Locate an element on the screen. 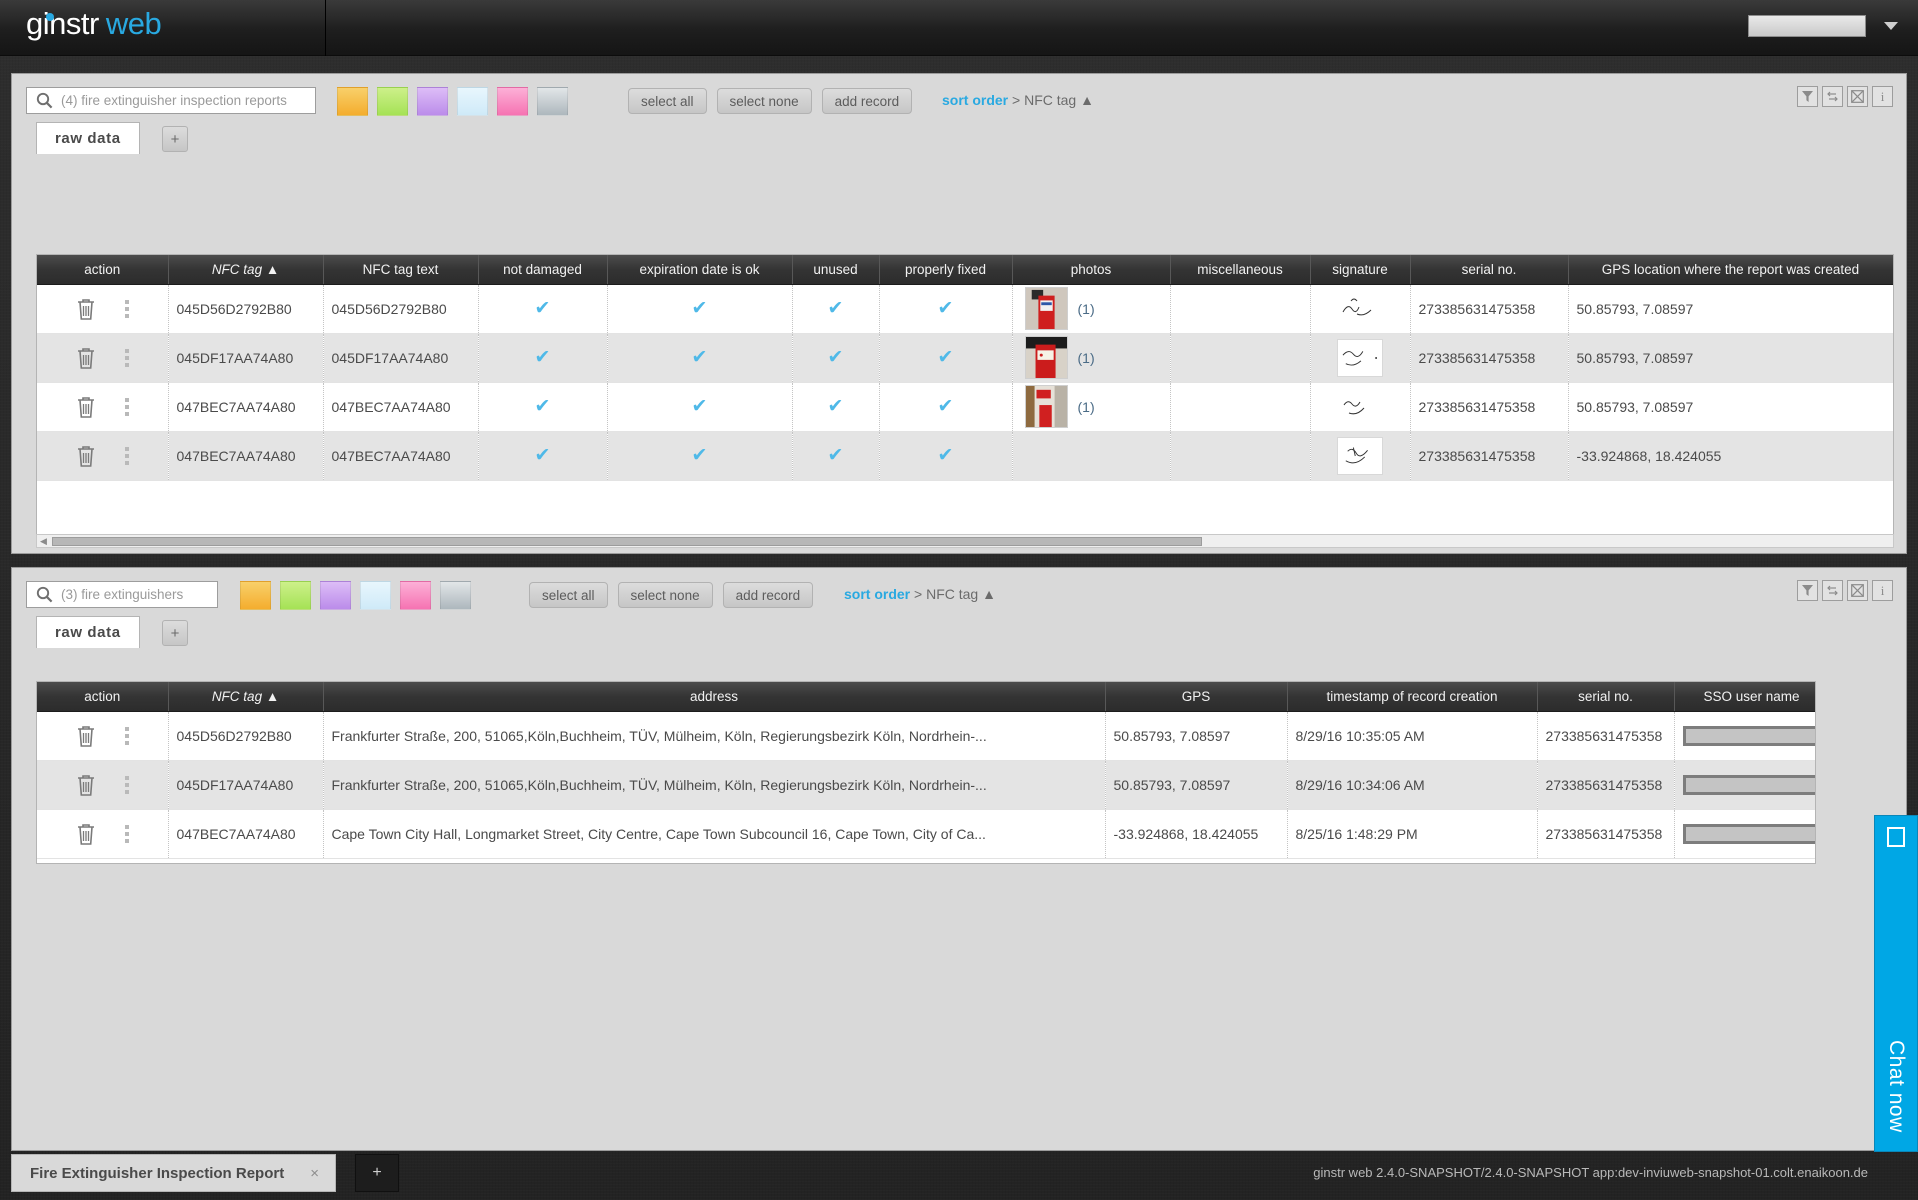 The width and height of the screenshot is (1918, 1200). col-properly-fixed: properly fixed is located at coordinates (946, 270).